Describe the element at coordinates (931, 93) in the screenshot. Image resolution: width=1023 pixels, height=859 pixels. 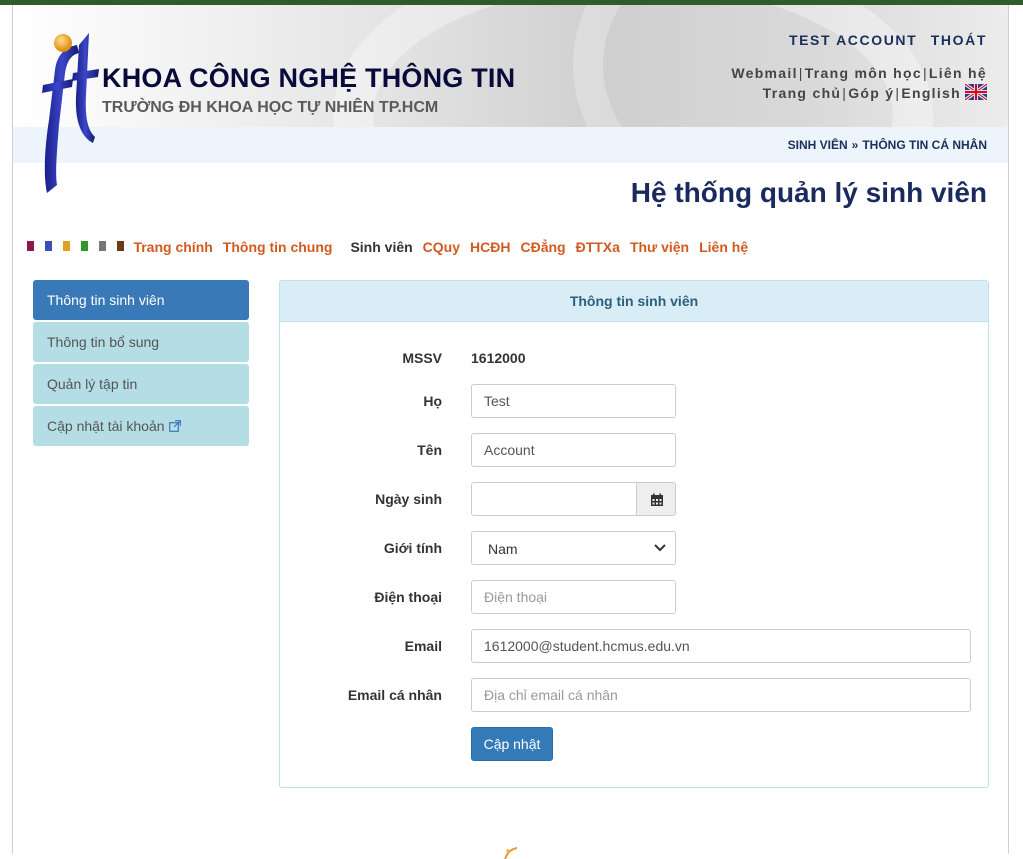
I see `english-link: English` at that location.